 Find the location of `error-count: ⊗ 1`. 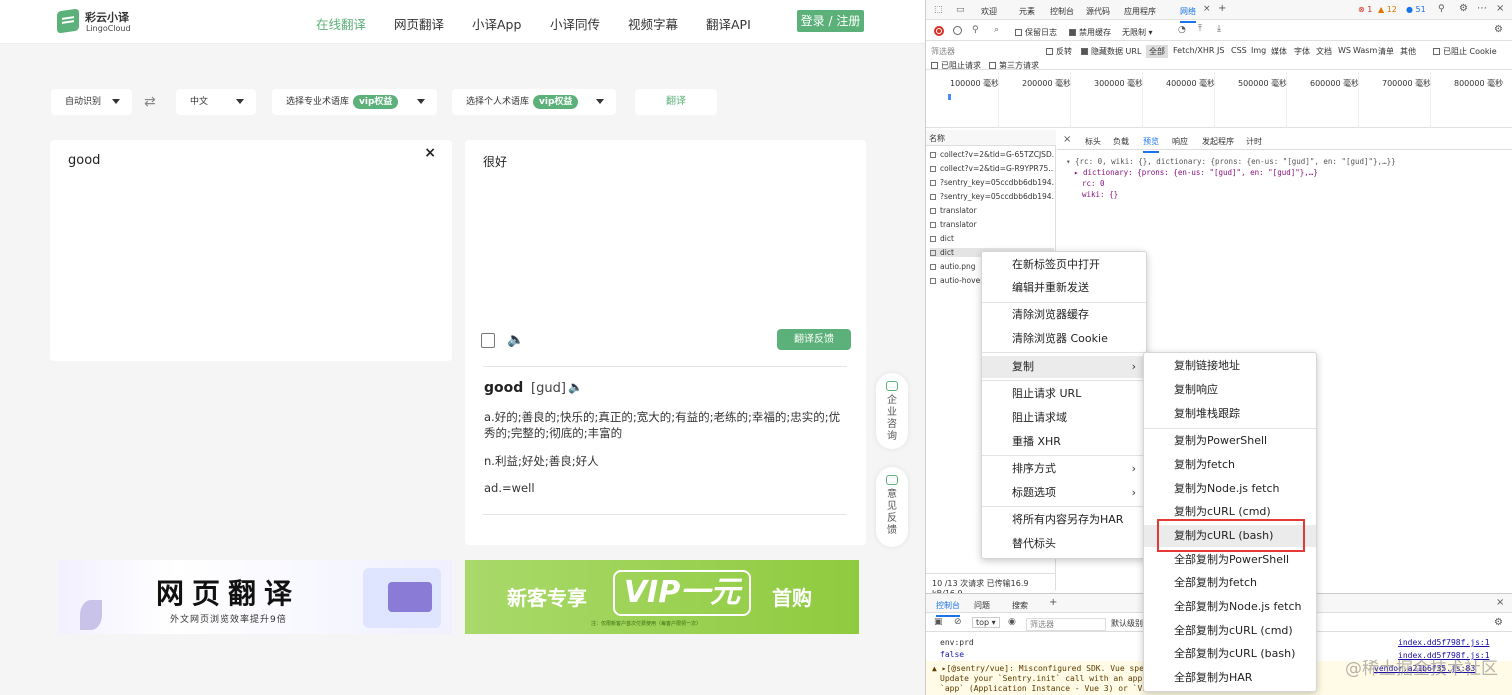

error-count: ⊗ 1 is located at coordinates (1365, 9).